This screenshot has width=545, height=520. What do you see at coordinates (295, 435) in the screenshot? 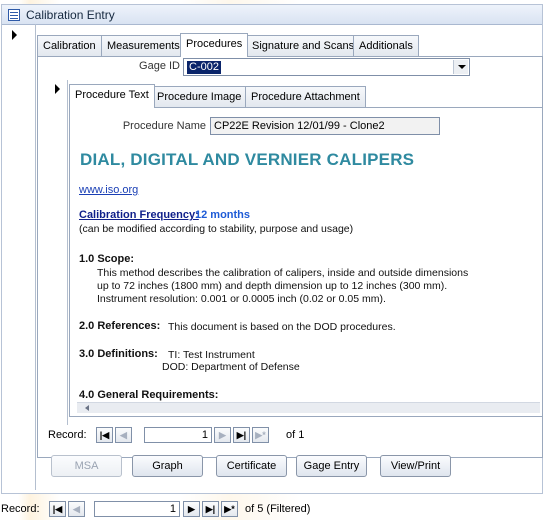
I see `inner-record-count: of 1` at bounding box center [295, 435].